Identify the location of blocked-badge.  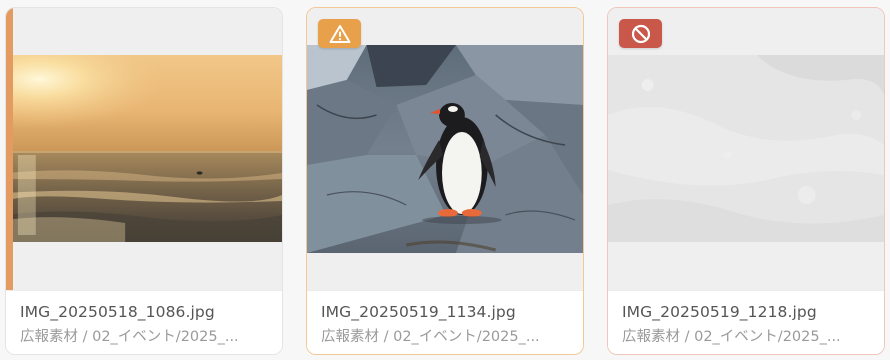
(640, 33).